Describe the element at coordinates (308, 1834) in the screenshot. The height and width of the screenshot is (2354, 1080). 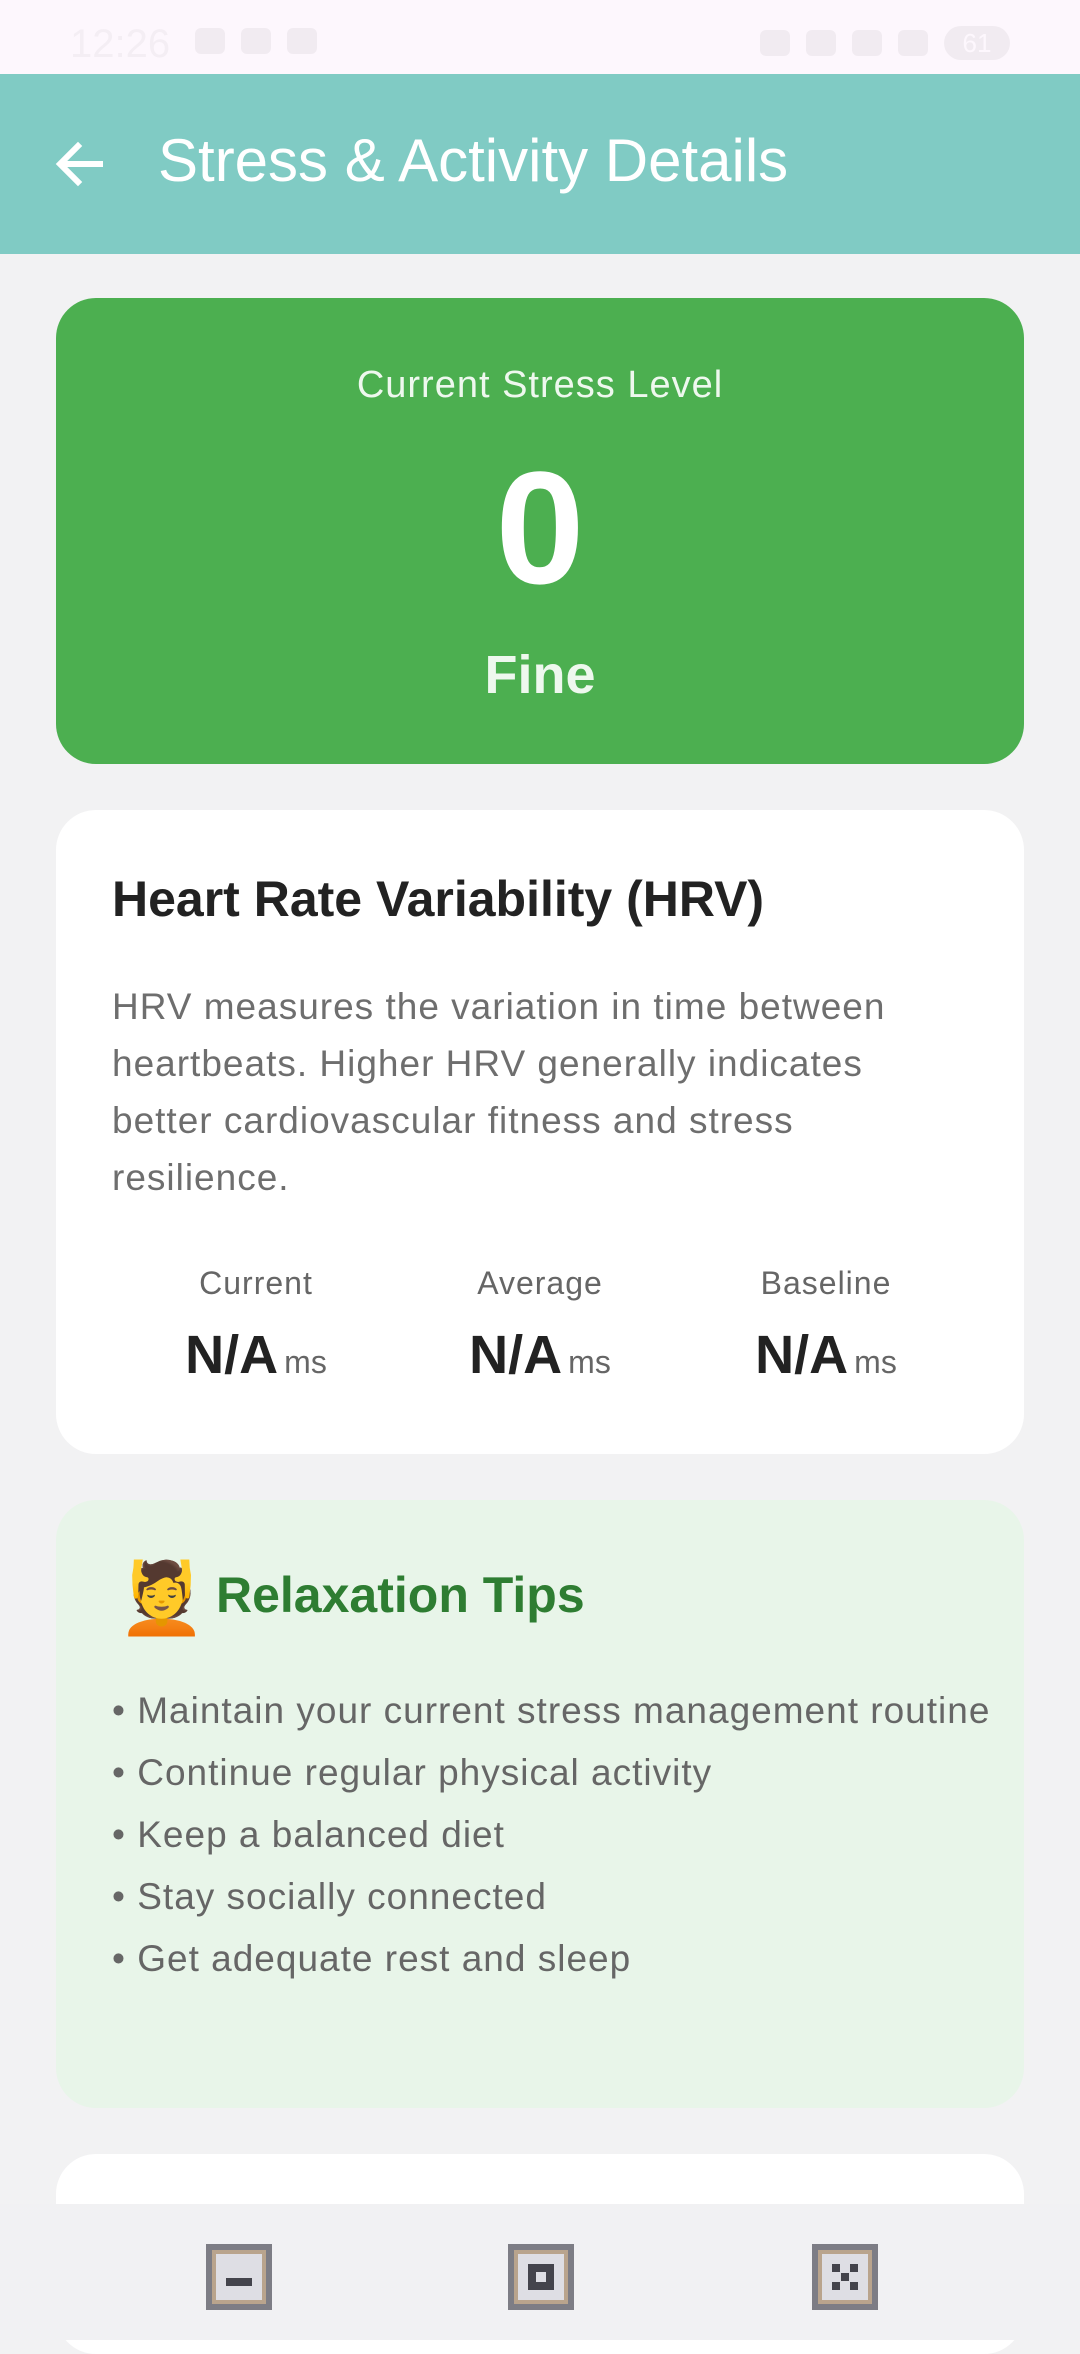
I see `tip-item: • Keep a balanced diet` at that location.